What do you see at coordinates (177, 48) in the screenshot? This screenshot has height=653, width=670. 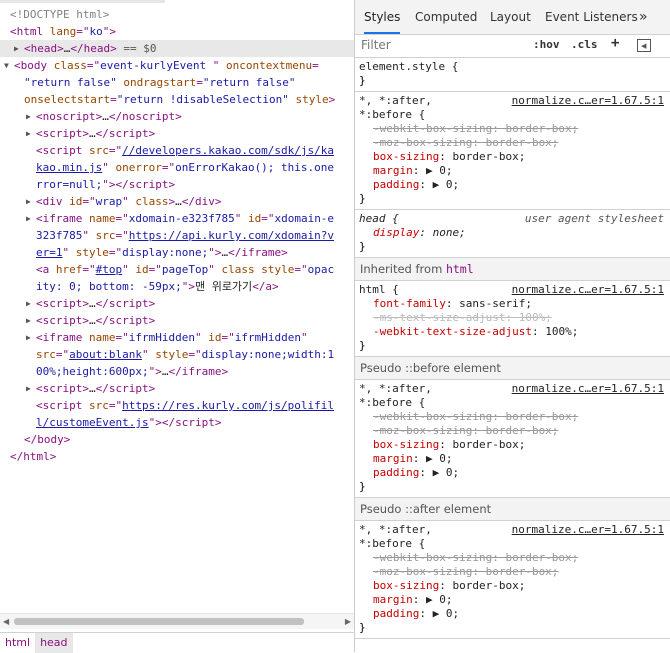 I see `dom-node-line: ▶ <head>…</head> == $0` at bounding box center [177, 48].